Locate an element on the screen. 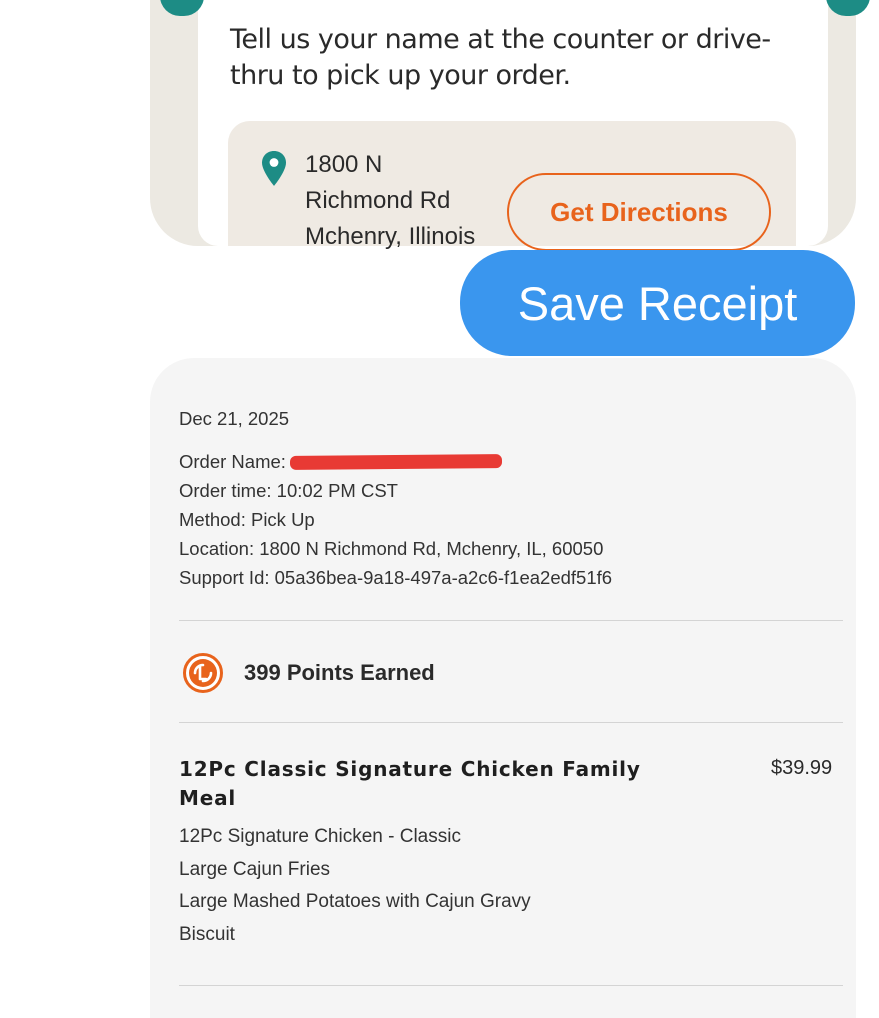  order-date: Dec 21, 2025 is located at coordinates (234, 418).